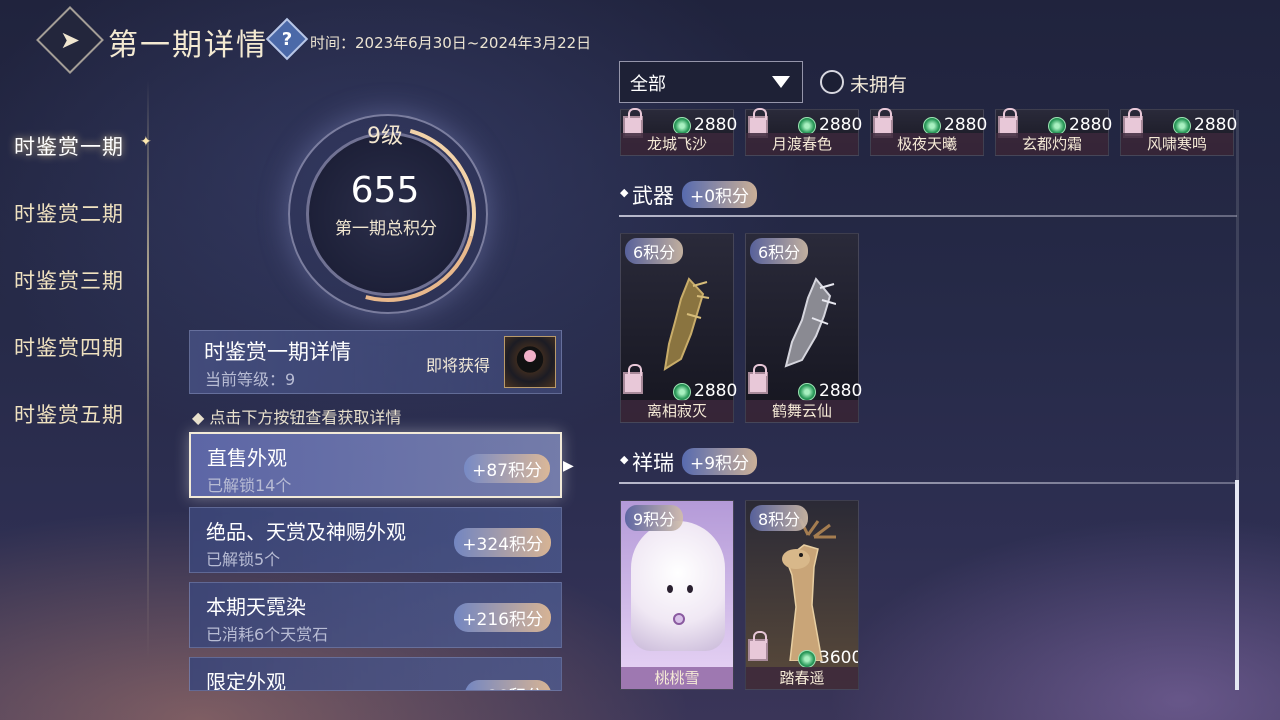  I want to click on card-price: 3600, so click(839, 658).